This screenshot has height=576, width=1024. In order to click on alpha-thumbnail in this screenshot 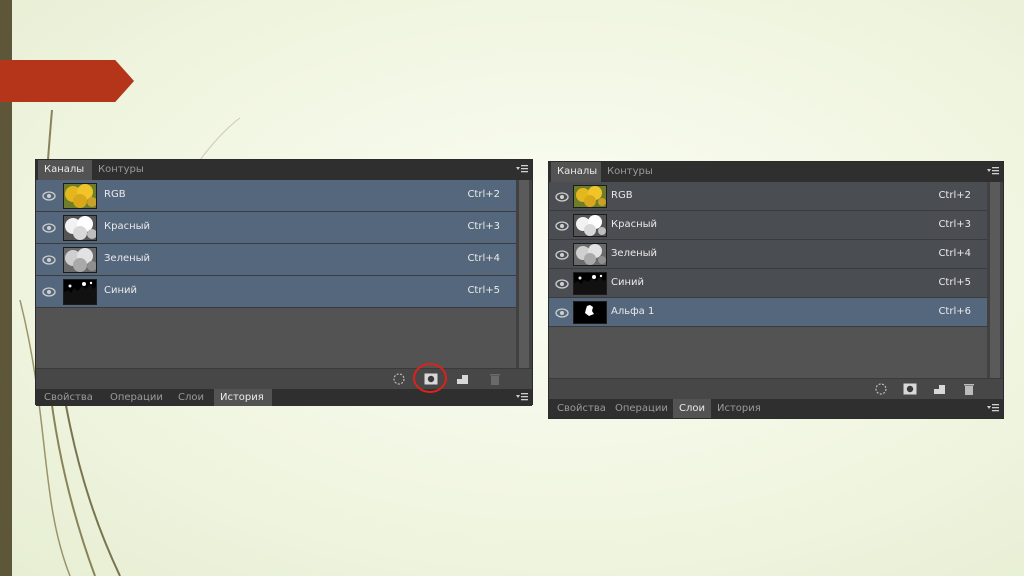, I will do `click(590, 312)`.